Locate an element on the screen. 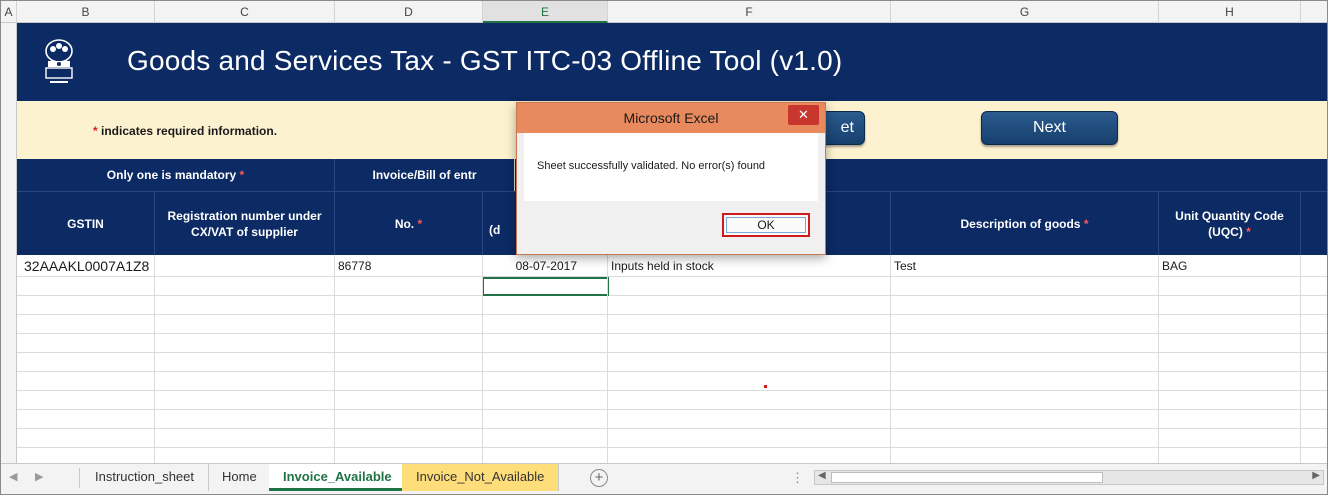  tab-home: Home is located at coordinates (240, 477).